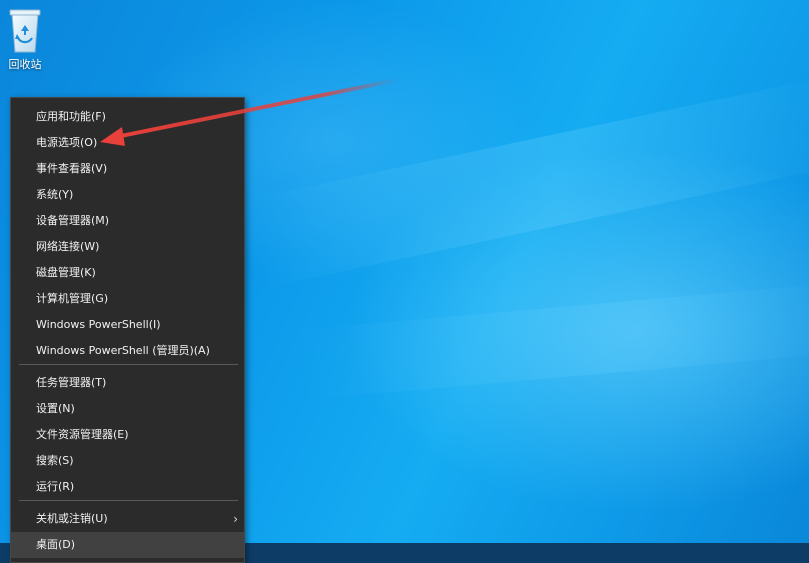  Describe the element at coordinates (127, 487) in the screenshot. I see `menu-item-run: 运行(R)` at that location.